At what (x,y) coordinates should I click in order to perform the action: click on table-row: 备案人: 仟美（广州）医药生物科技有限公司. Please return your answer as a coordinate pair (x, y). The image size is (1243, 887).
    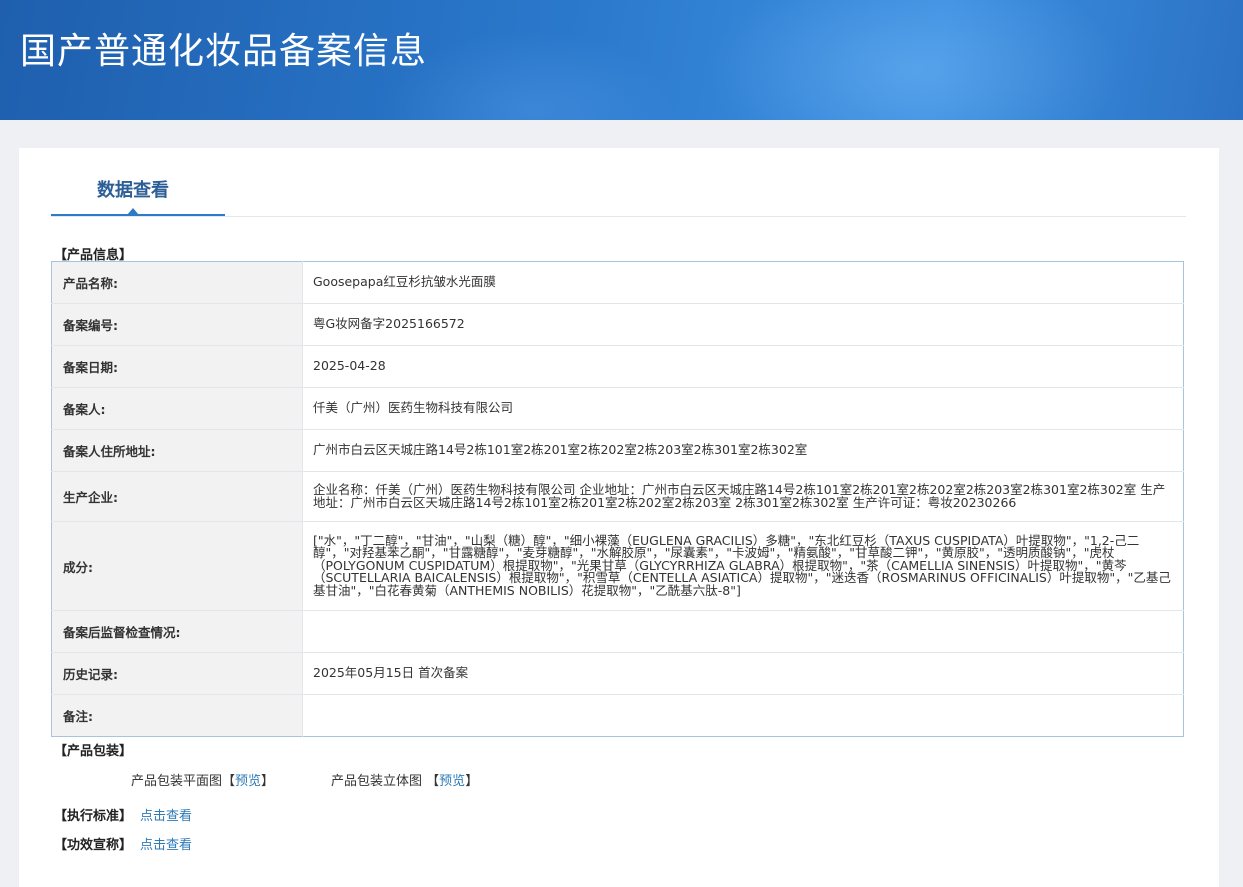
    Looking at the image, I should click on (617, 408).